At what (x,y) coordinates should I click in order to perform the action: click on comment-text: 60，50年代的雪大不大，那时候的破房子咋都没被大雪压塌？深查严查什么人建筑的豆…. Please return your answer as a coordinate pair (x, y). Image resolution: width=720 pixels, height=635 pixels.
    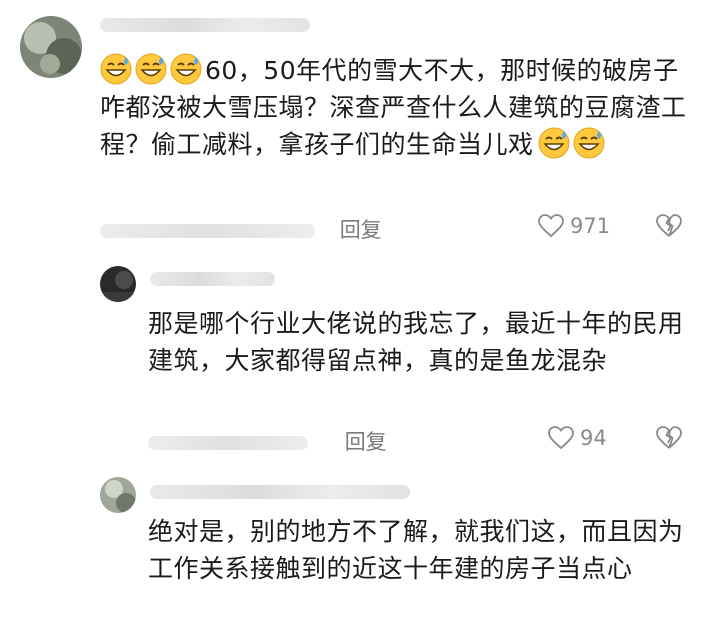
    Looking at the image, I should click on (395, 107).